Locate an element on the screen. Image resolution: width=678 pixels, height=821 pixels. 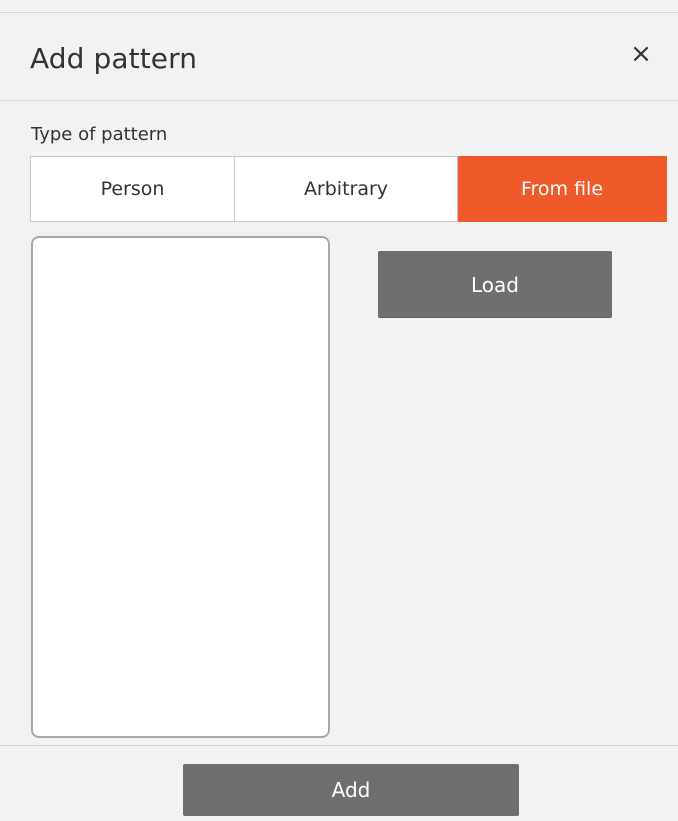
dialog-title: Add pattern is located at coordinates (114, 58).